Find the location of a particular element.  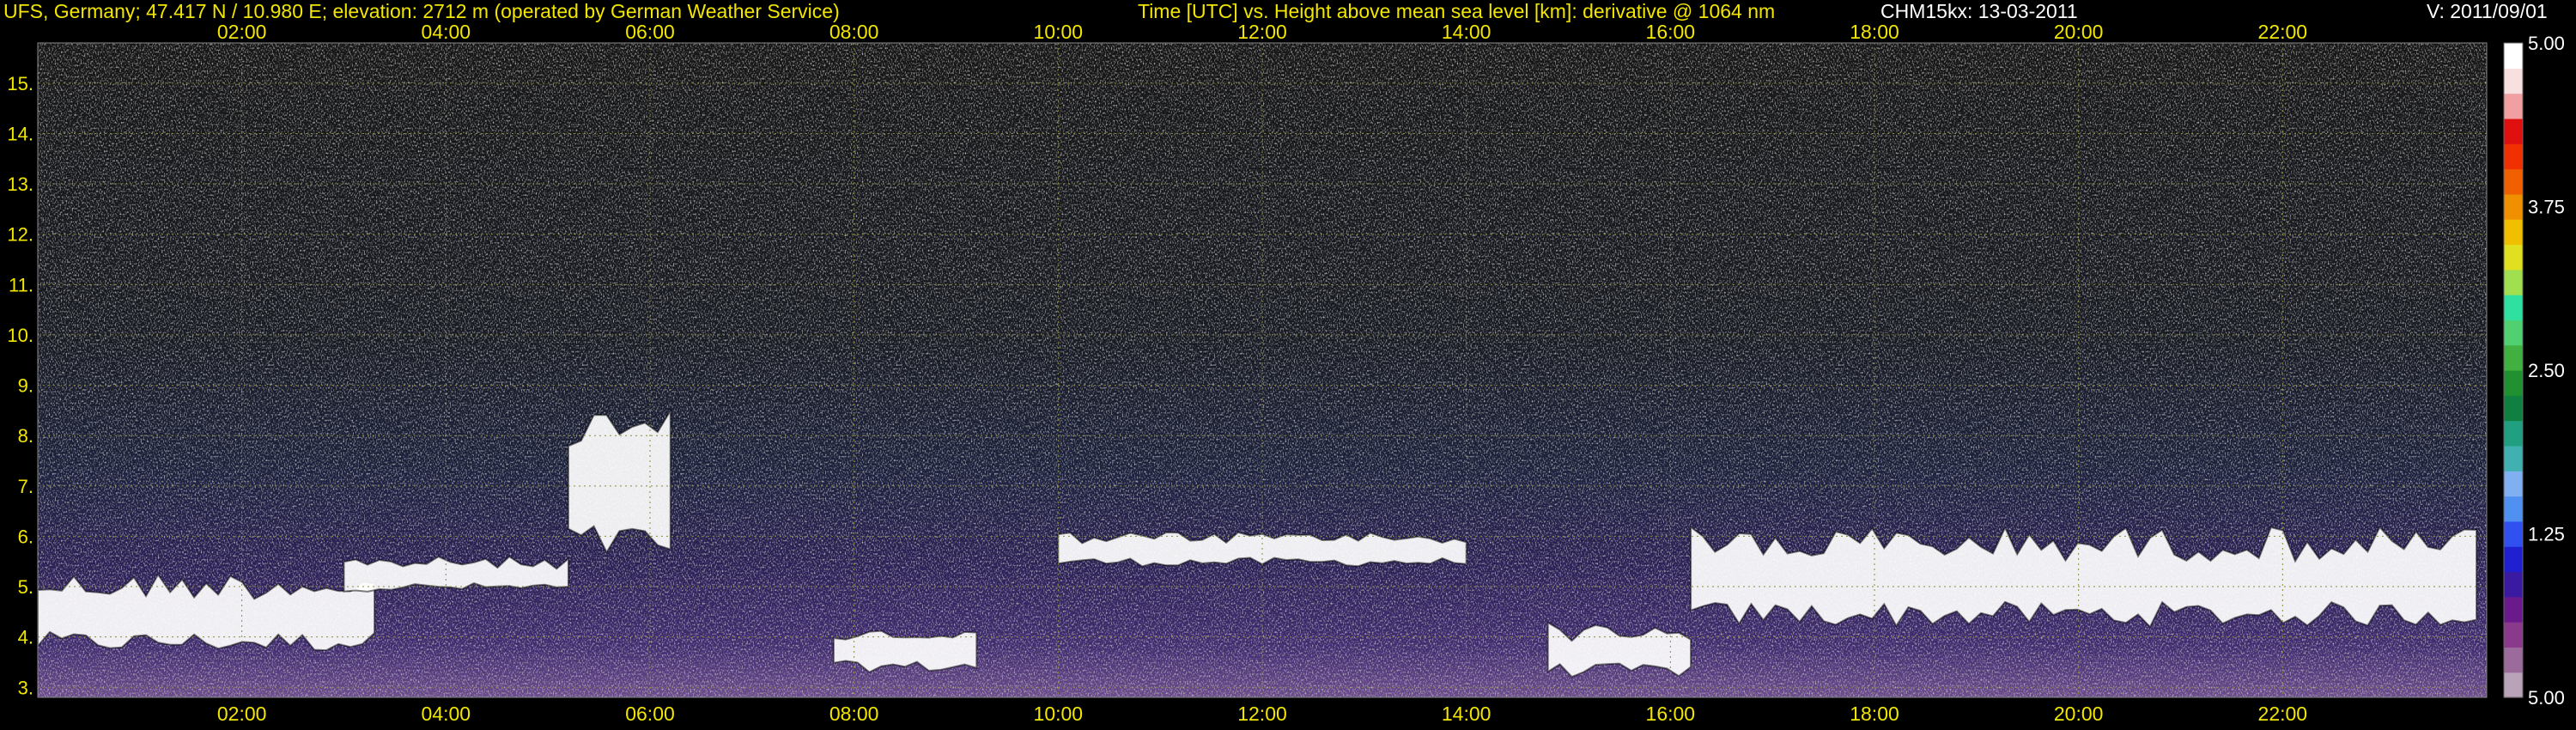

x-tick-label-top: 12:00 is located at coordinates (1262, 32).